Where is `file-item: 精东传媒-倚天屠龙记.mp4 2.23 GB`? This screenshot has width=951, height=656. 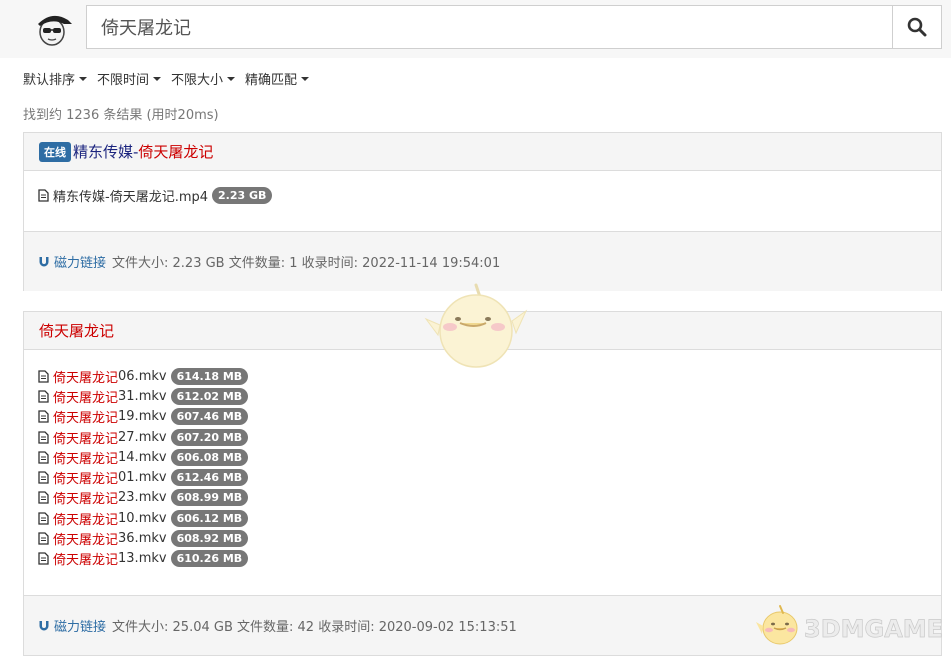 file-item: 精东传媒-倚天屠龙记.mp4 2.23 GB is located at coordinates (482, 195).